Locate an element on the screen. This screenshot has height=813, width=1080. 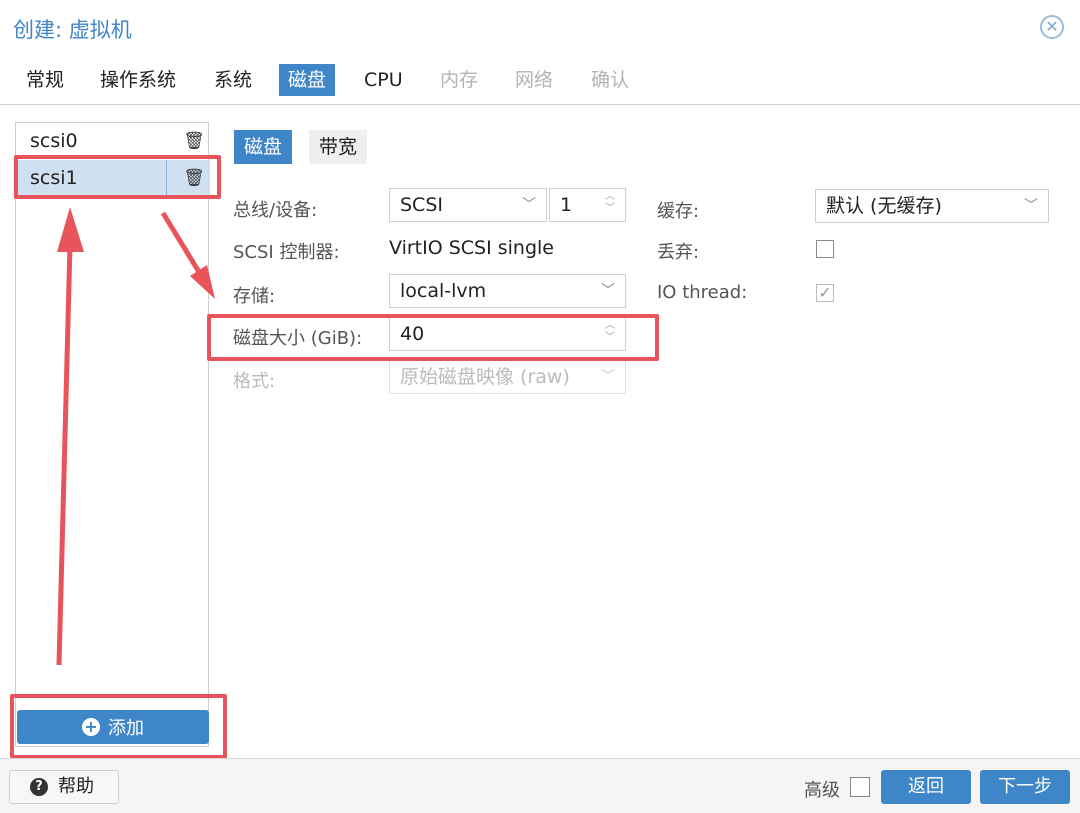
back-button: 返回 is located at coordinates (926, 787).